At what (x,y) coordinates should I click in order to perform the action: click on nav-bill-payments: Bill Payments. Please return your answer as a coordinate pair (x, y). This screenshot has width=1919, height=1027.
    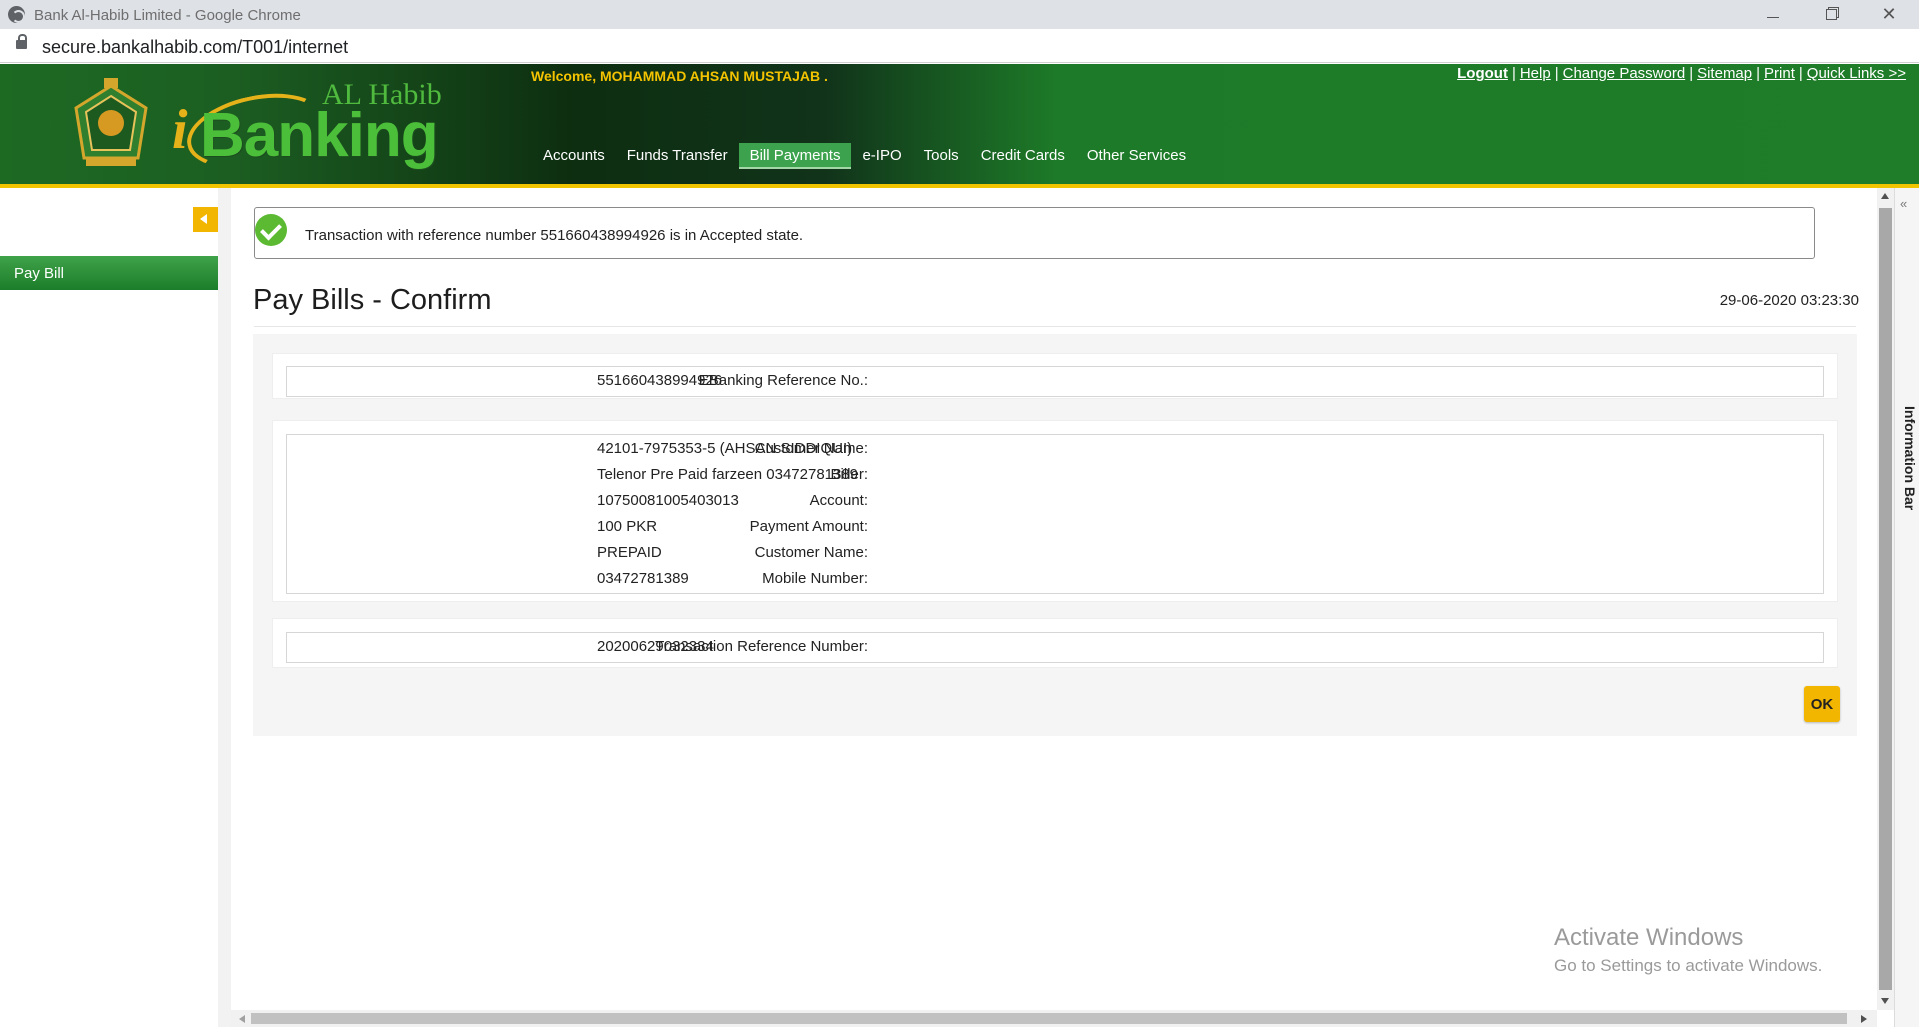
    Looking at the image, I should click on (795, 156).